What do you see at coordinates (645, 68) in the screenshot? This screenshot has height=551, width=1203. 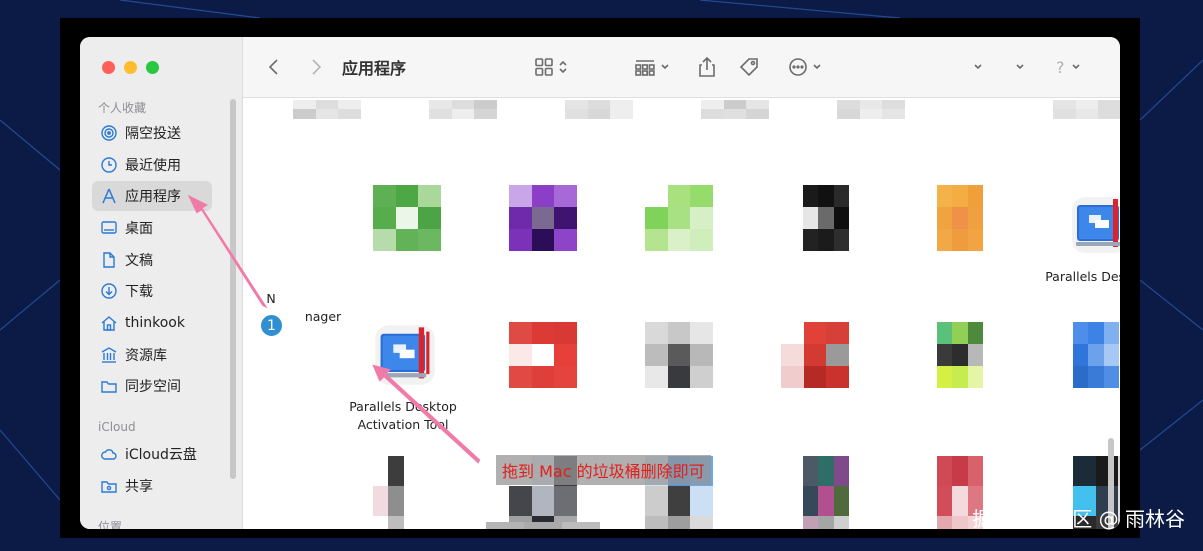 I see `group-grid-icon` at bounding box center [645, 68].